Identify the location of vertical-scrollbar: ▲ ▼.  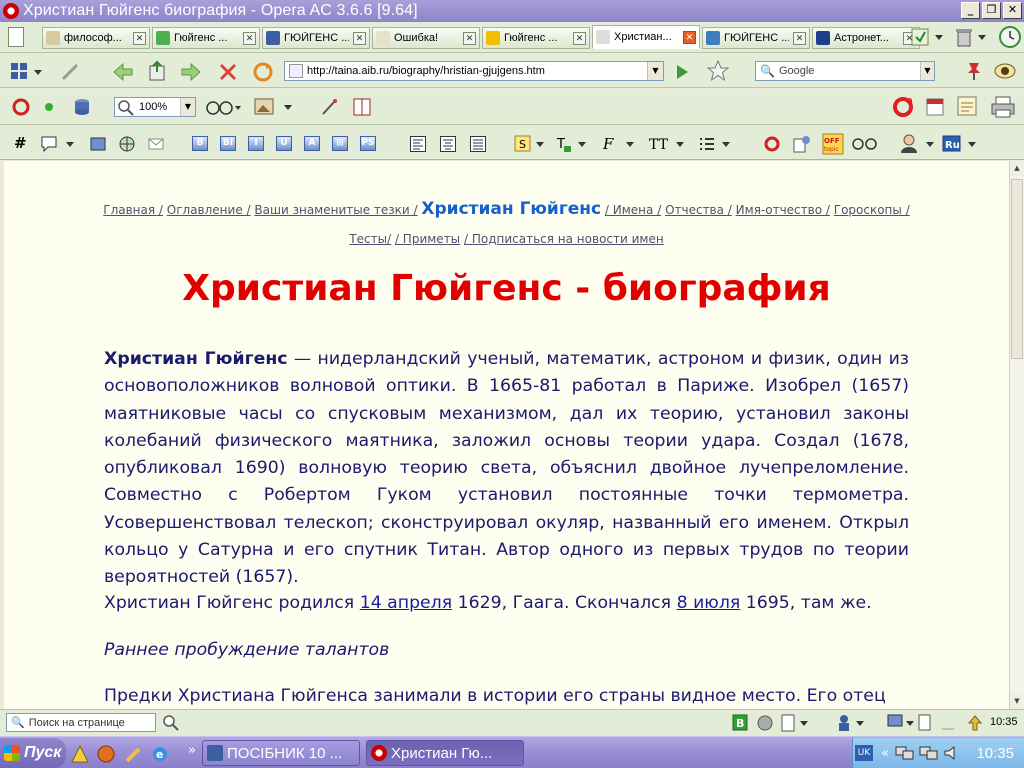
(1016, 435).